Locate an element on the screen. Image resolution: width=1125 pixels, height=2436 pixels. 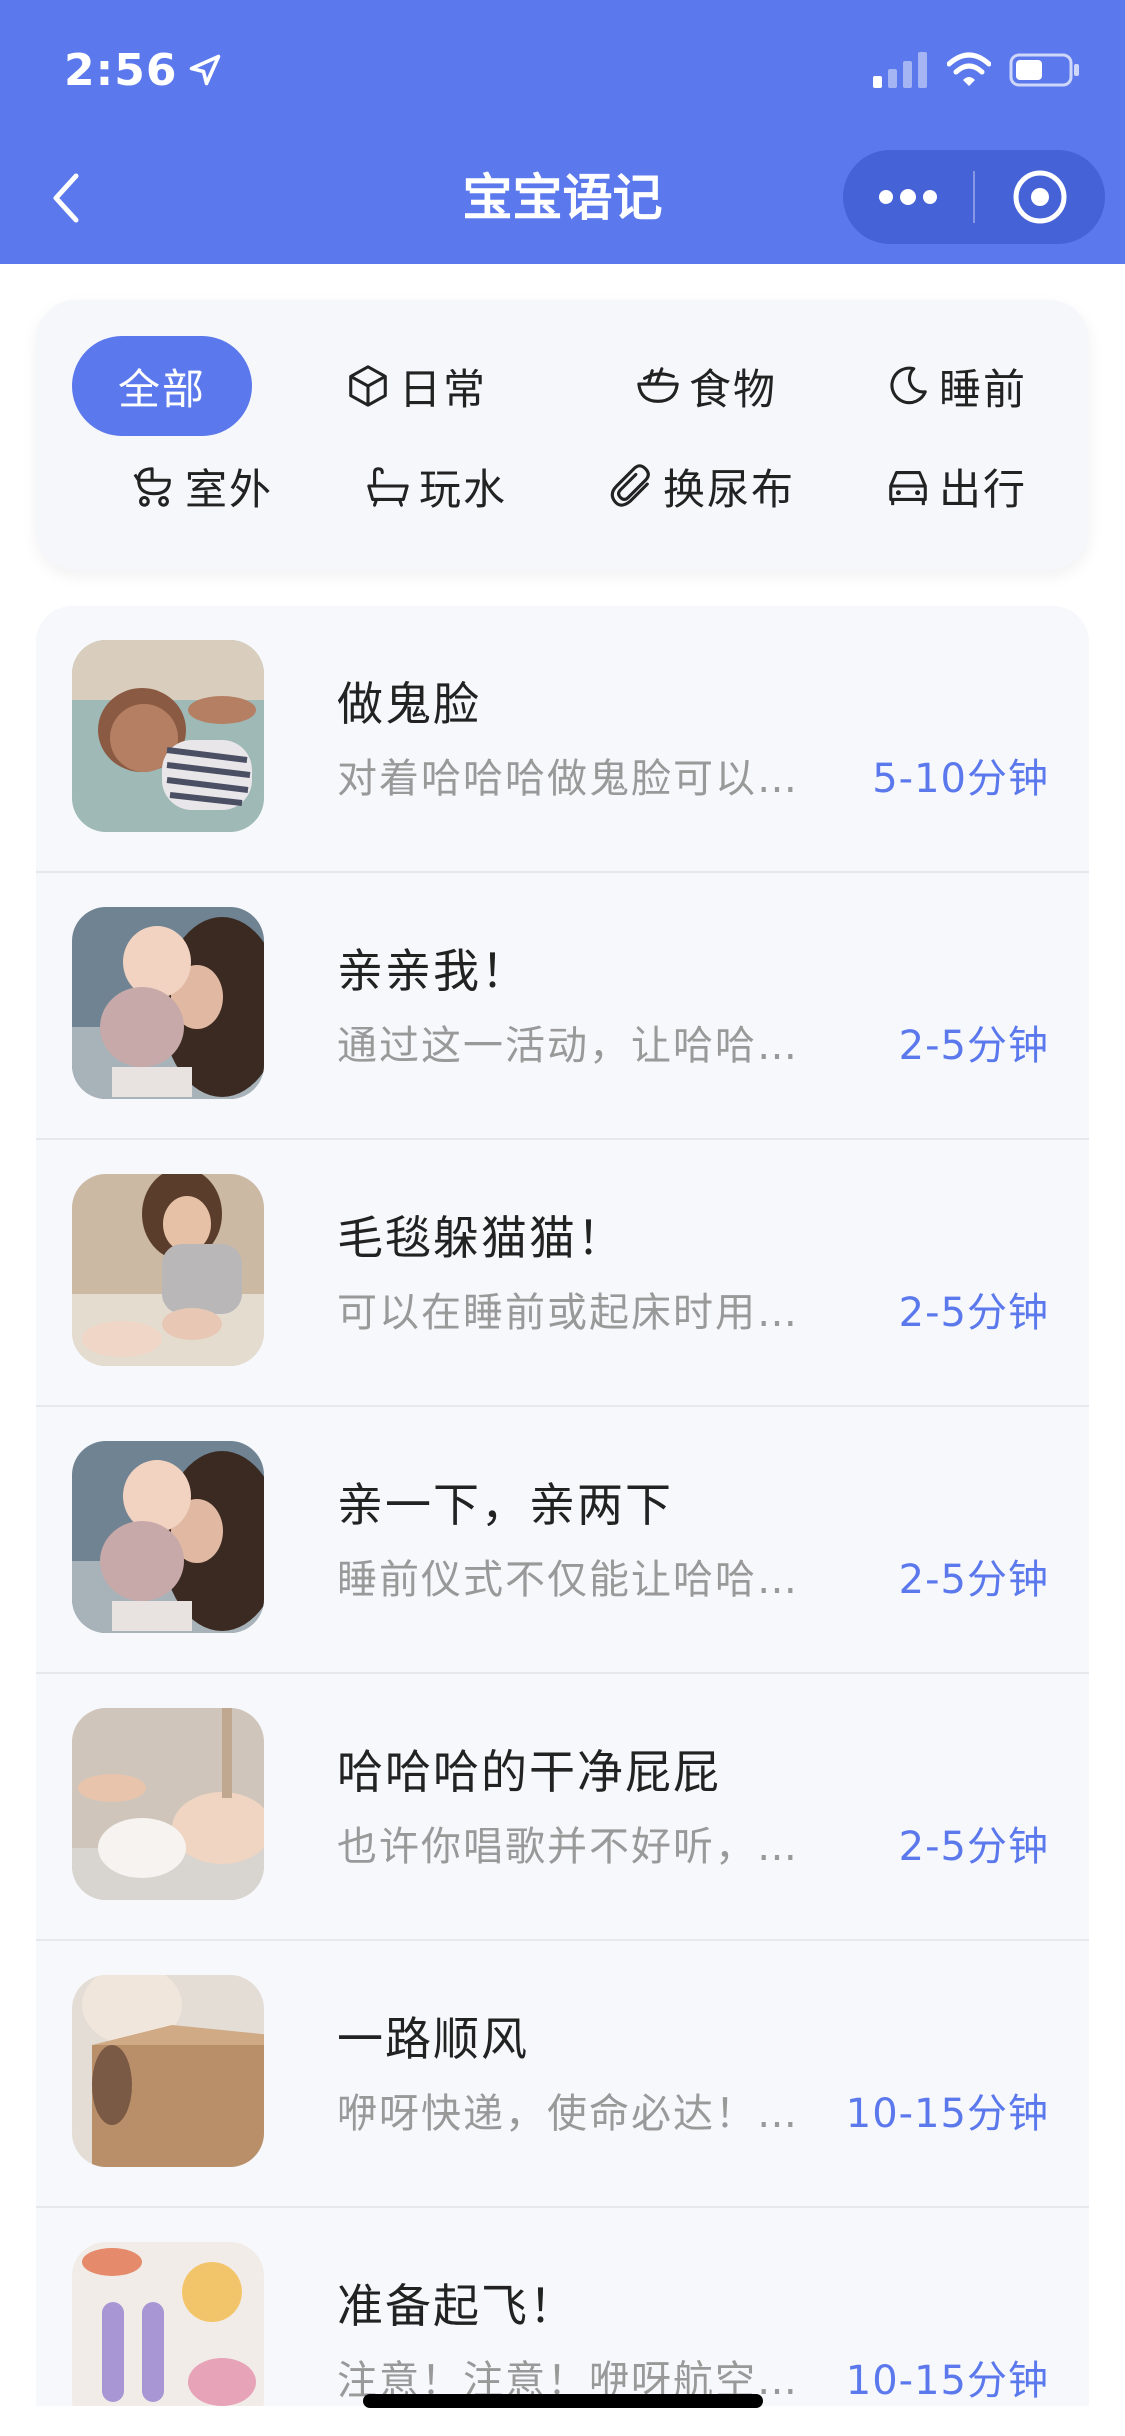
header: 2:56 宝宝语记 is located at coordinates (562, 132).